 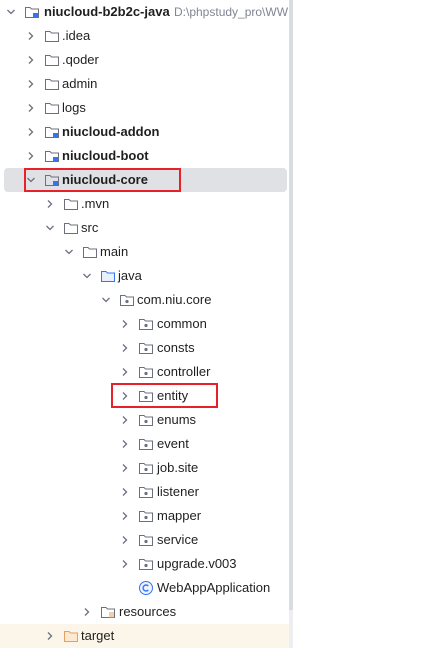 I want to click on tree-row-entity: entity, so click(x=144, y=396).